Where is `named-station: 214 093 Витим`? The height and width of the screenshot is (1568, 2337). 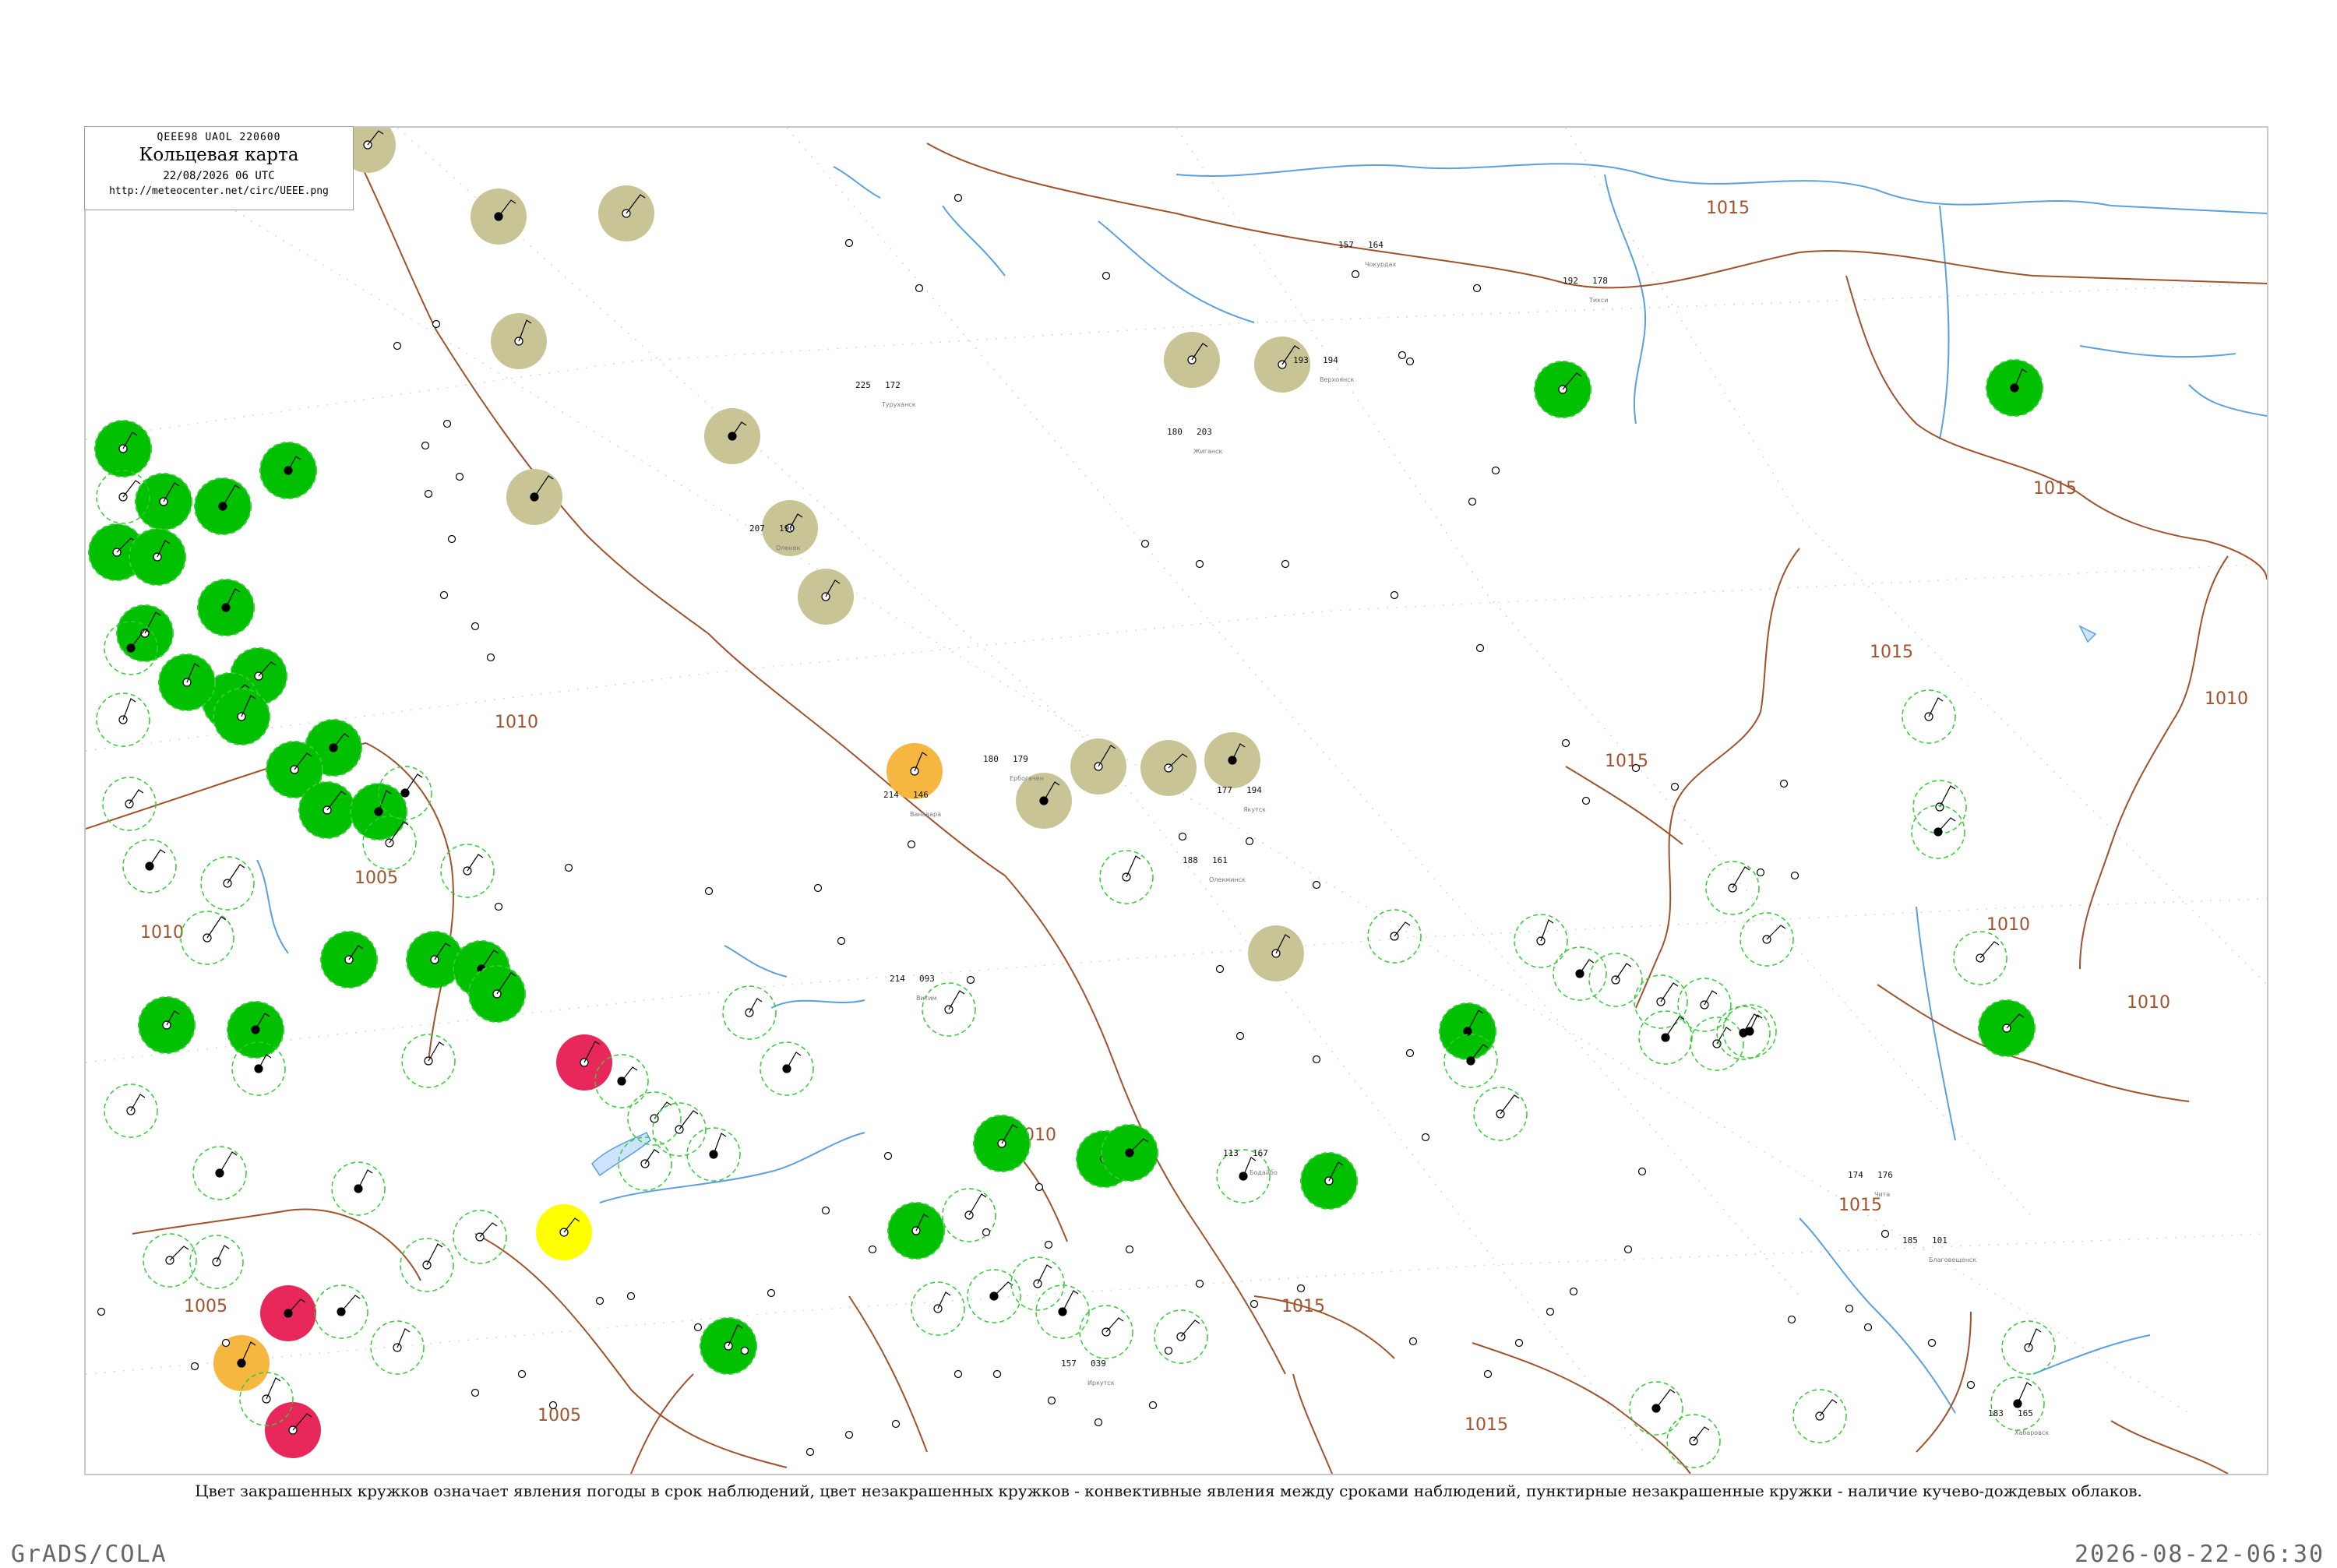
named-station: 214 093 Витим is located at coordinates (914, 988).